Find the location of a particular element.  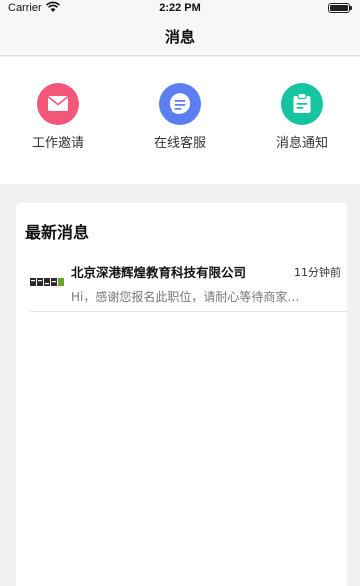

shortcut-label-message-notice: 消息通知 is located at coordinates (301, 143).